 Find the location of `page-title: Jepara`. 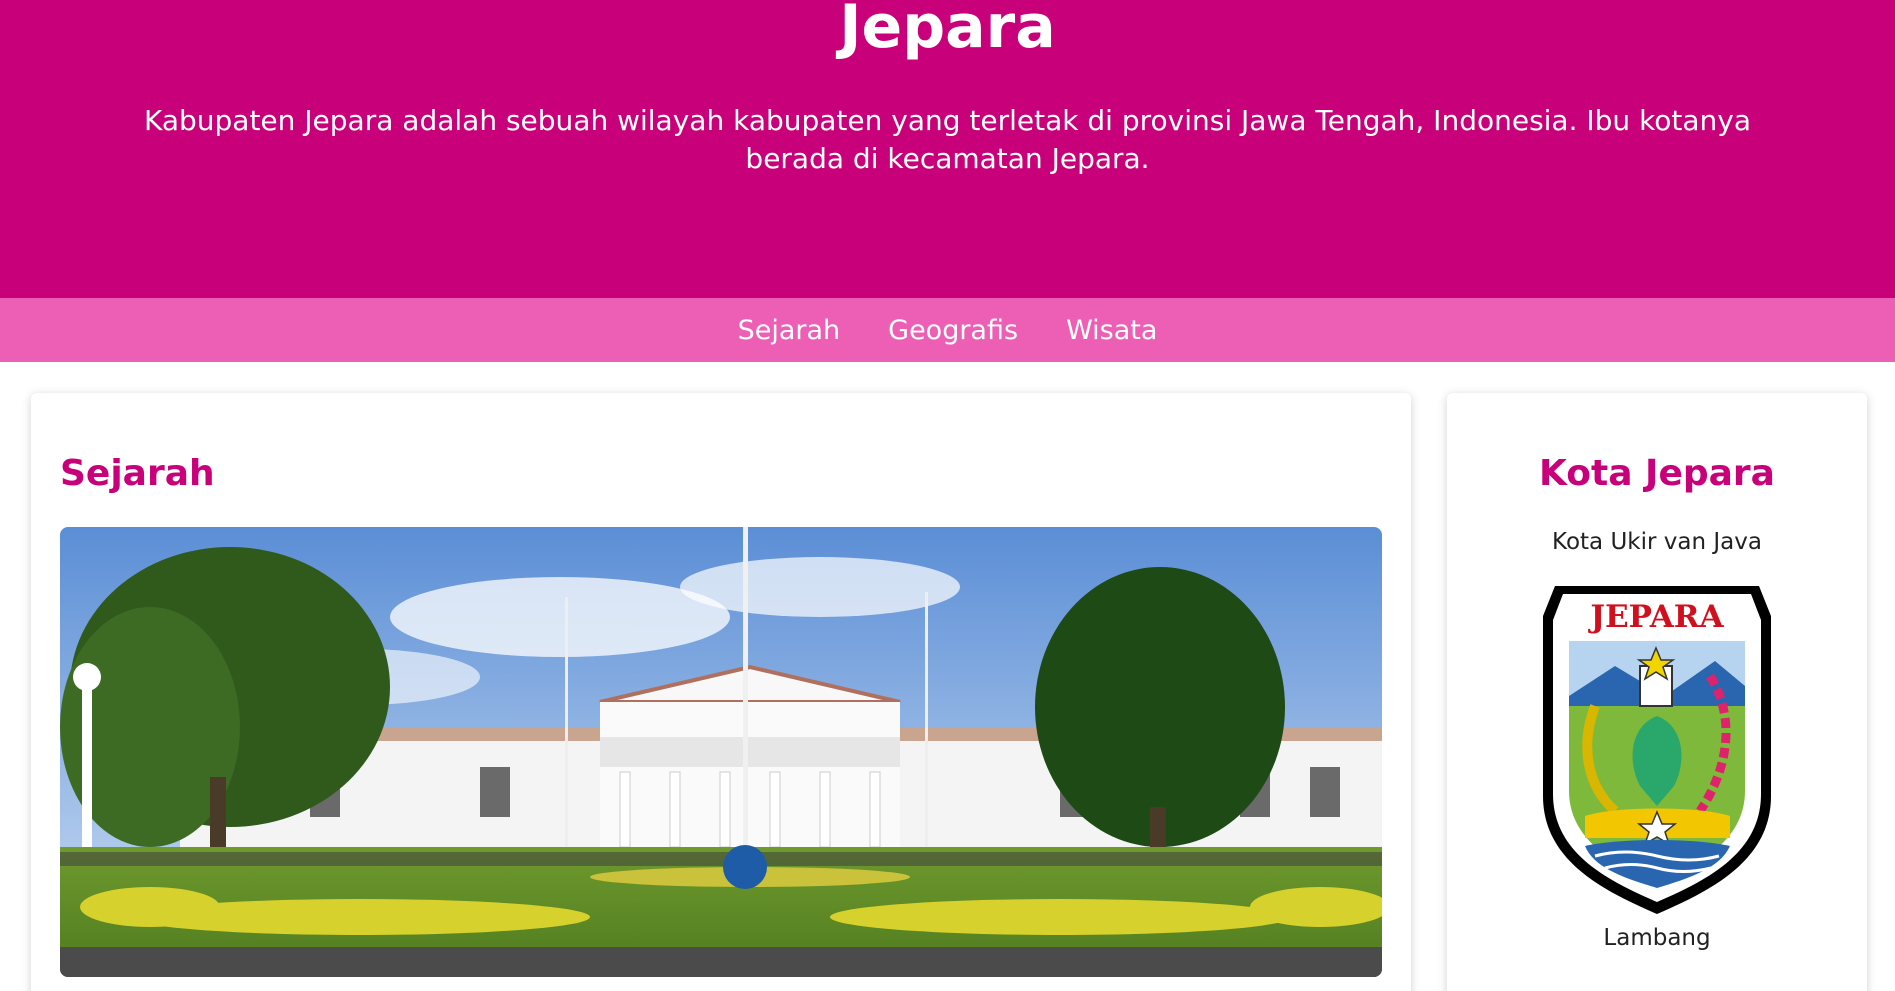

page-title: Jepara is located at coordinates (947, 31).